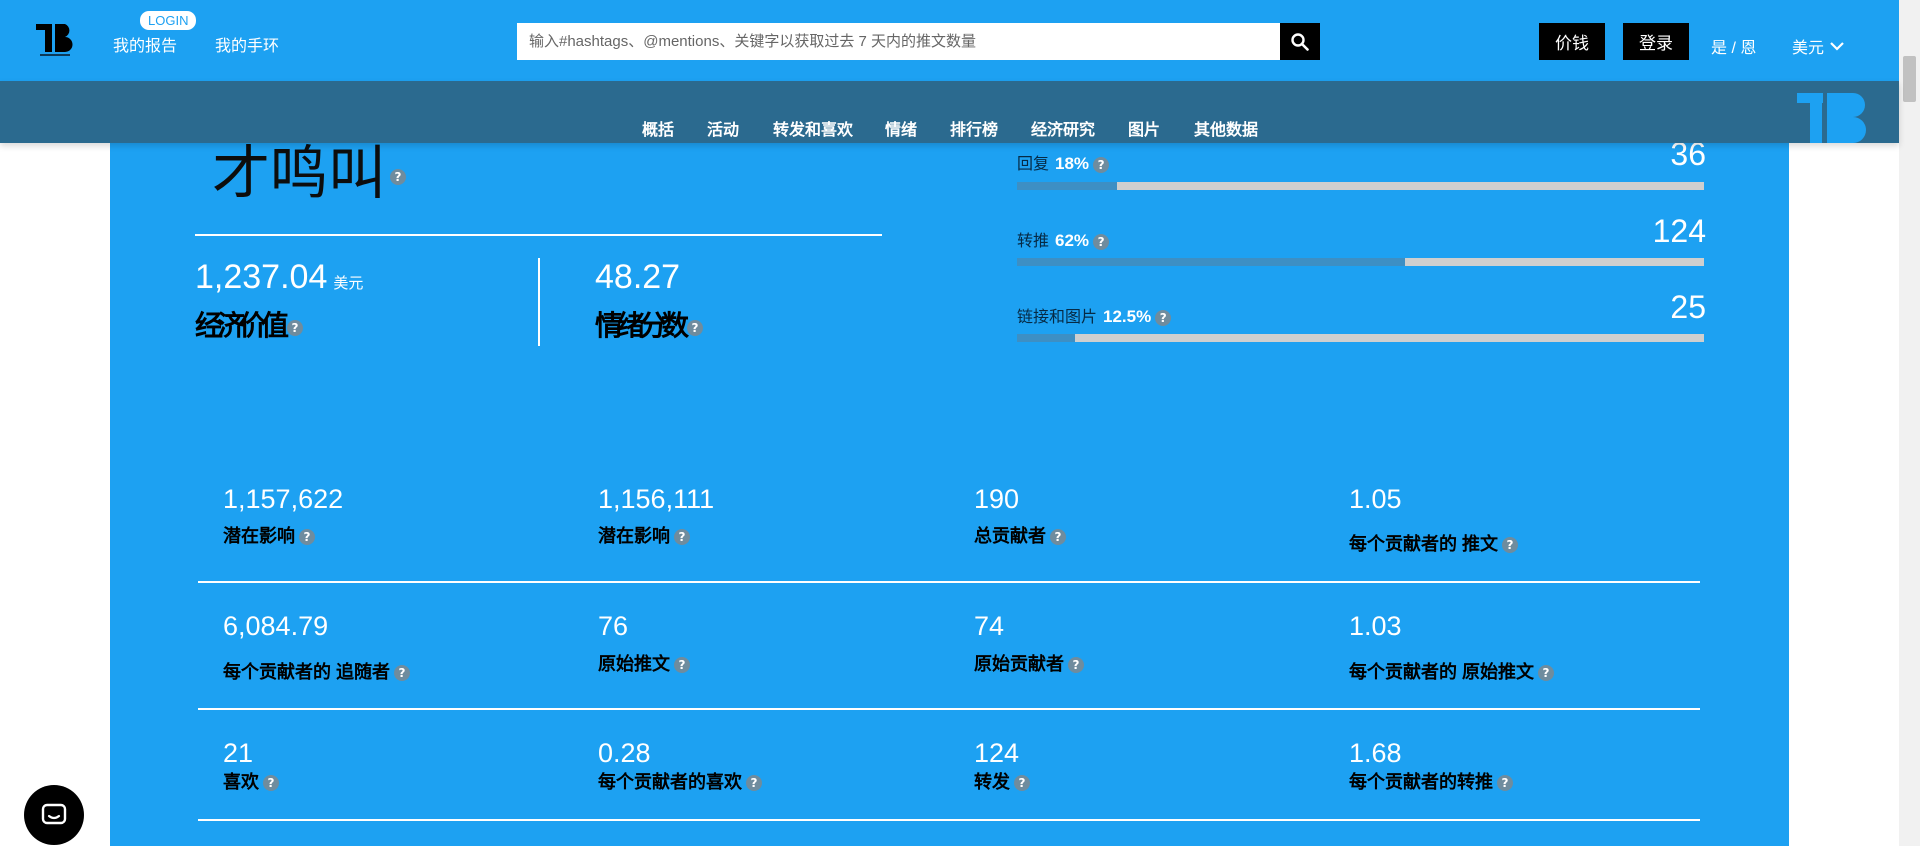 This screenshot has height=846, width=1920. Describe the element at coordinates (1679, 231) in the screenshot. I see `bar-count-retweets: 124` at that location.